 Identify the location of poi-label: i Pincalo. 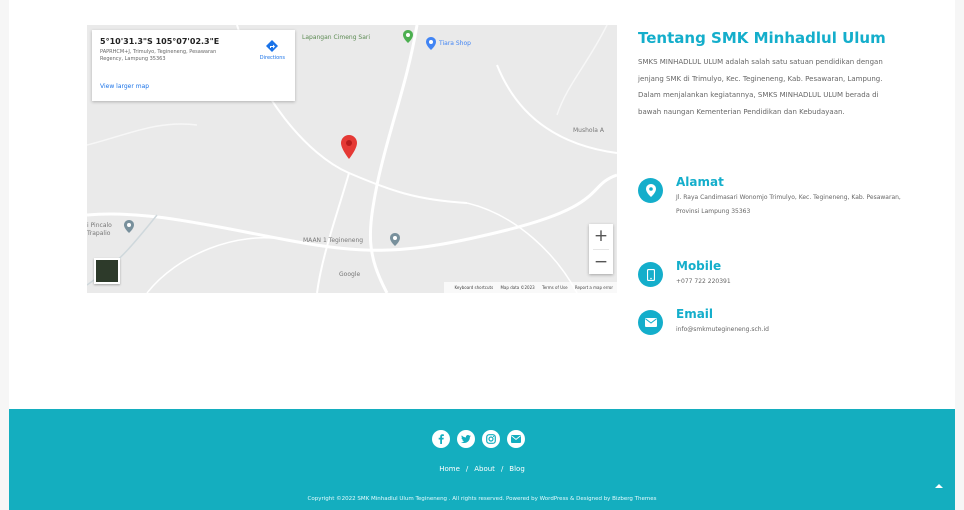
(99, 225).